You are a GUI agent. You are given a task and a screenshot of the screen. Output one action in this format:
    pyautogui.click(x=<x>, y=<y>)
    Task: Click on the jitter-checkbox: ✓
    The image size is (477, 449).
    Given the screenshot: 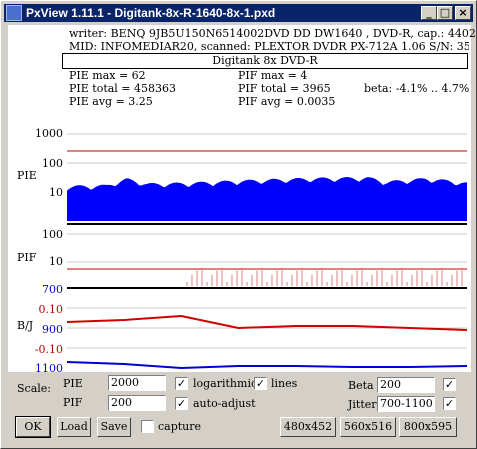 What is the action you would take?
    pyautogui.click(x=449, y=403)
    